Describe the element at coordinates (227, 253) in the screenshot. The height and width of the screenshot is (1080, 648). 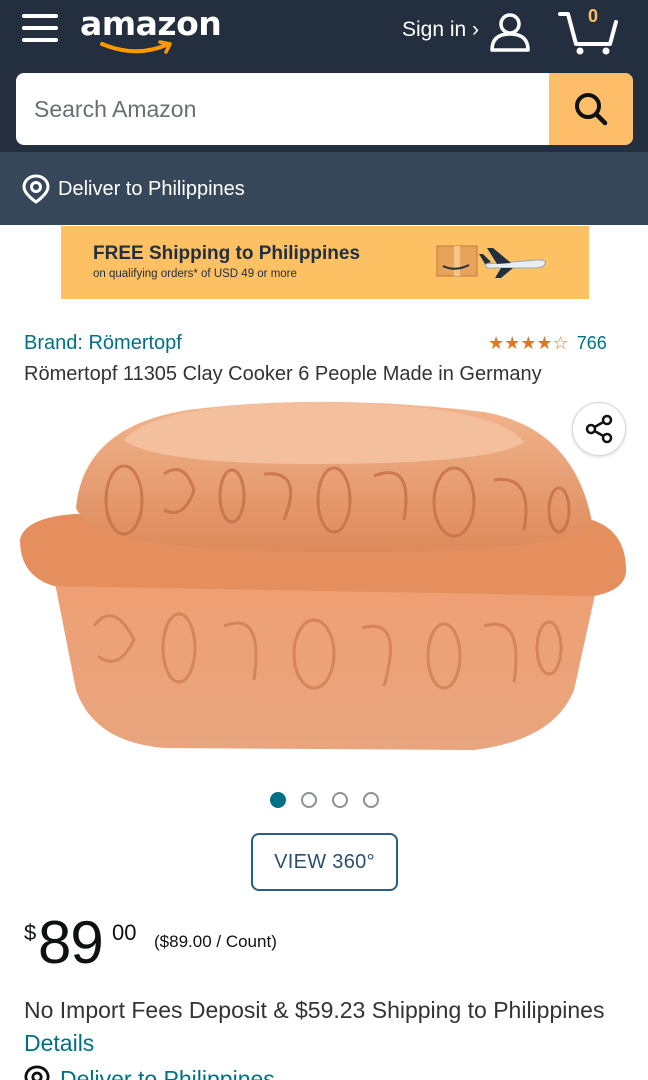
I see `banner-title: FREE Shipping to Philippines` at that location.